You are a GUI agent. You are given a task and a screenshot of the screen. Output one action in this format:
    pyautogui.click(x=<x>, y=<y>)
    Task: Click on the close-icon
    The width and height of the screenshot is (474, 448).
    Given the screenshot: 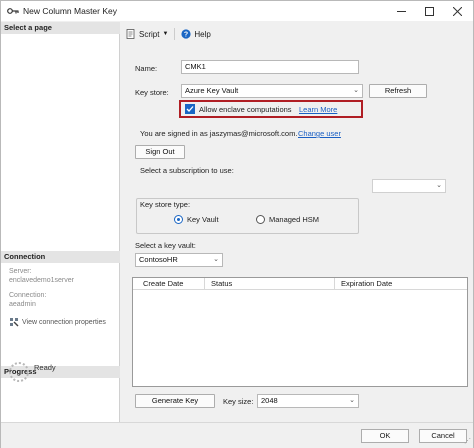 What is the action you would take?
    pyautogui.click(x=457, y=11)
    